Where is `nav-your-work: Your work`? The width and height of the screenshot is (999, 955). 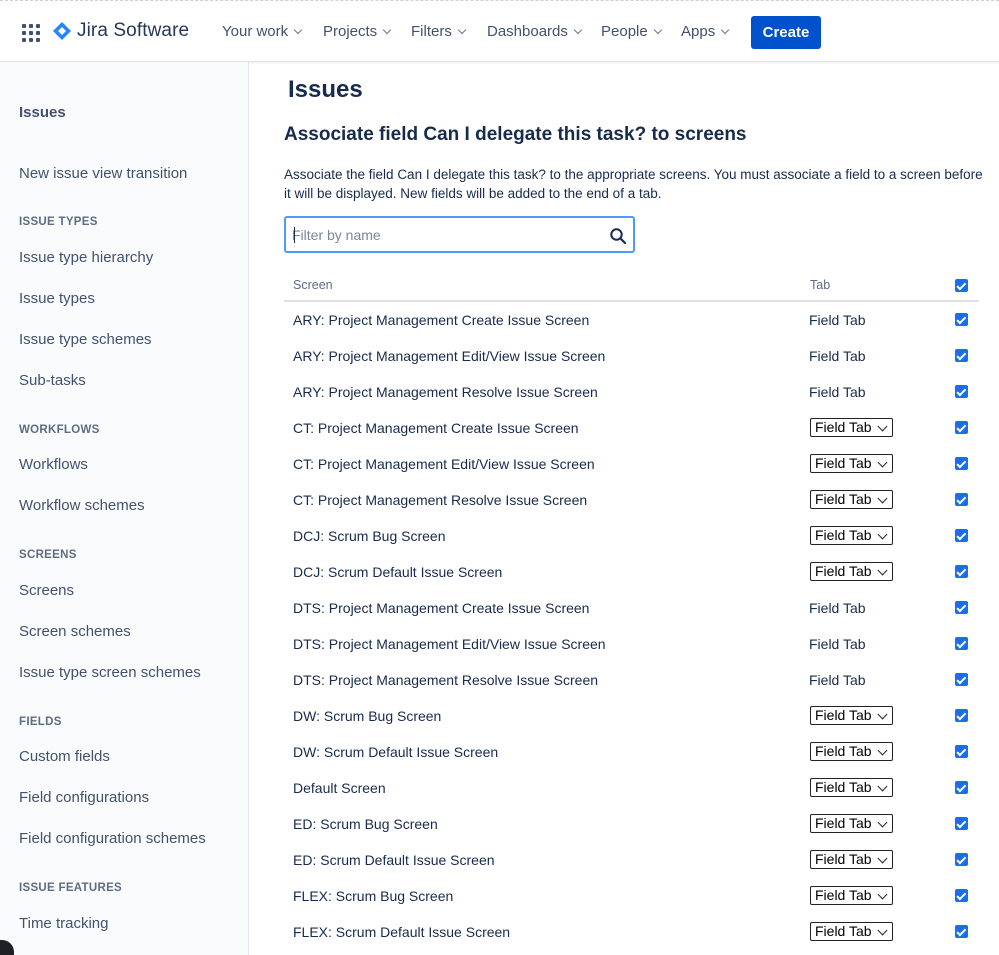 nav-your-work: Your work is located at coordinates (262, 31).